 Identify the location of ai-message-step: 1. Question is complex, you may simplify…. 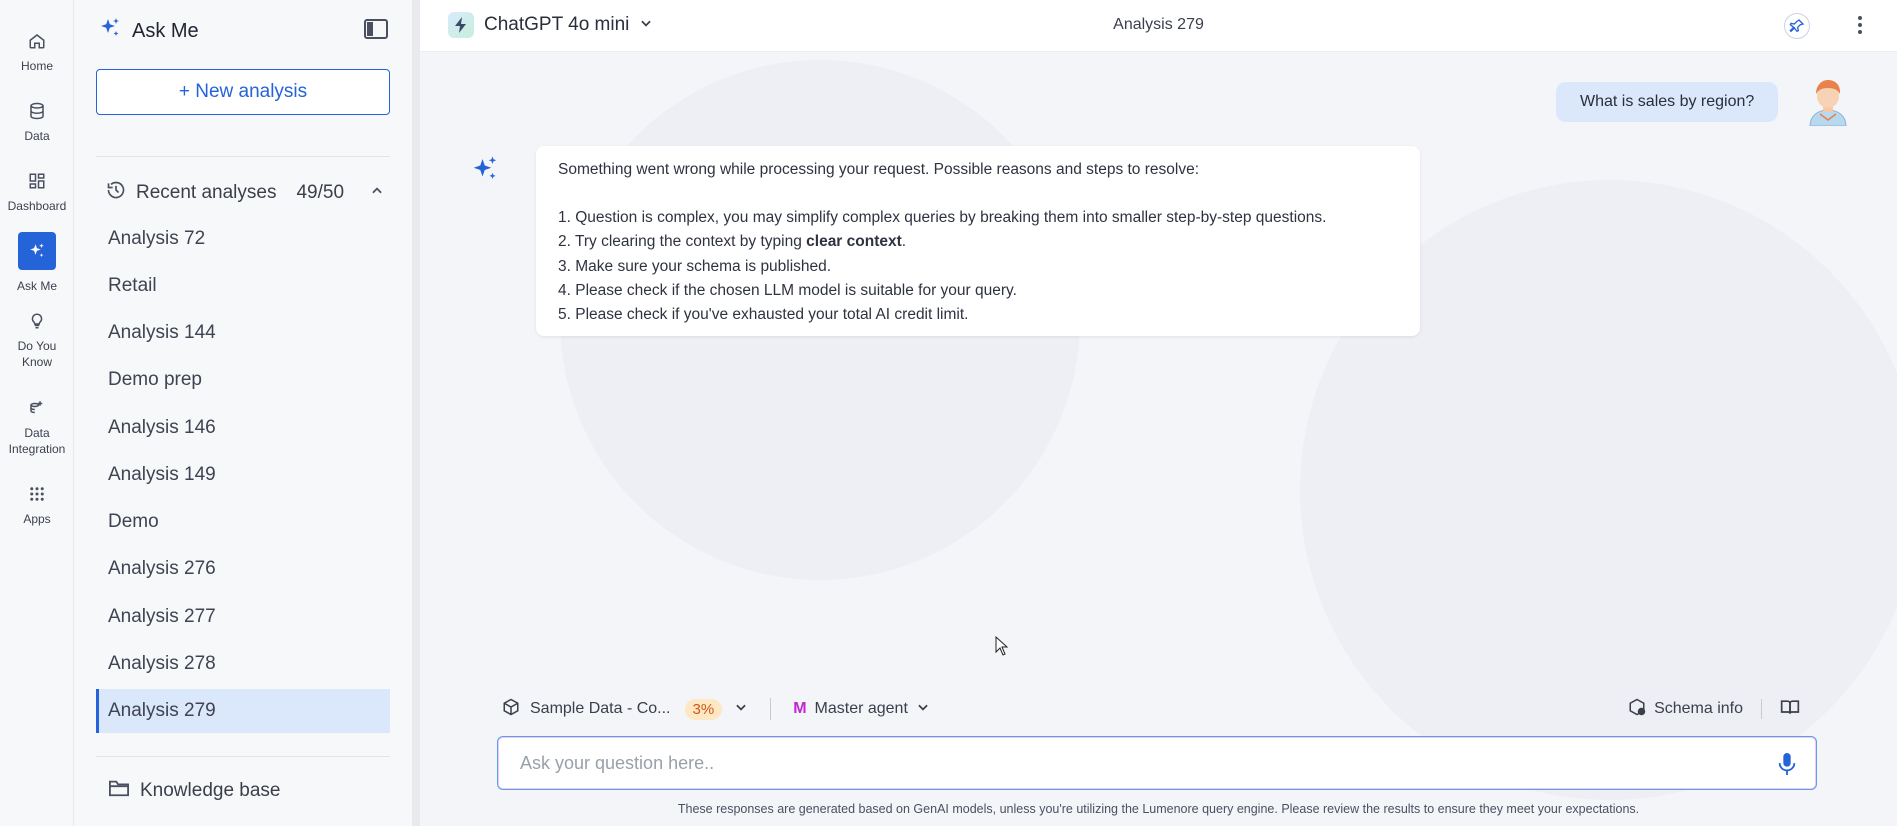
(942, 218).